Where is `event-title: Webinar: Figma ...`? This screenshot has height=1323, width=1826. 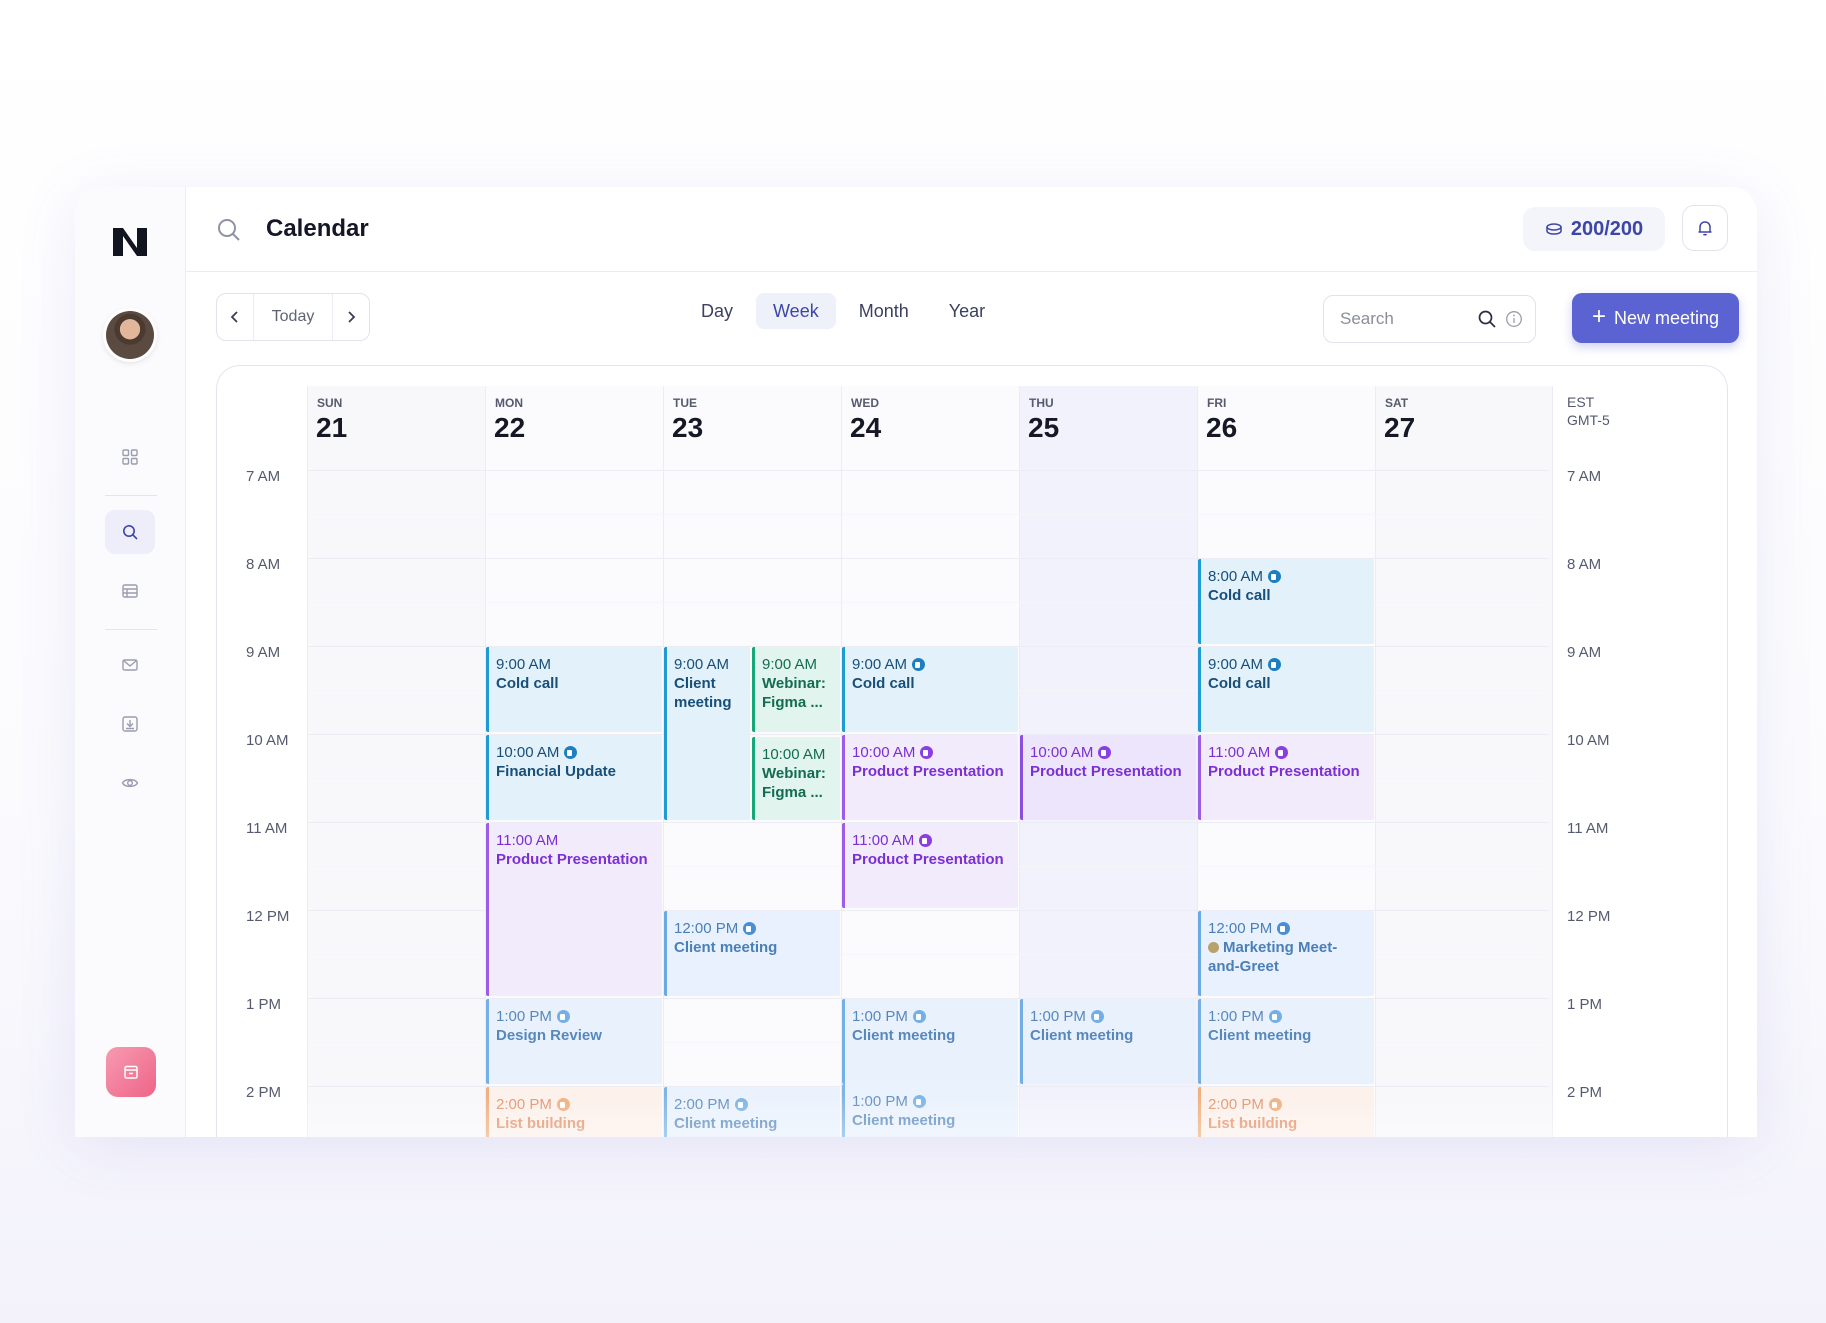
event-title: Webinar: Figma ... is located at coordinates (794, 693).